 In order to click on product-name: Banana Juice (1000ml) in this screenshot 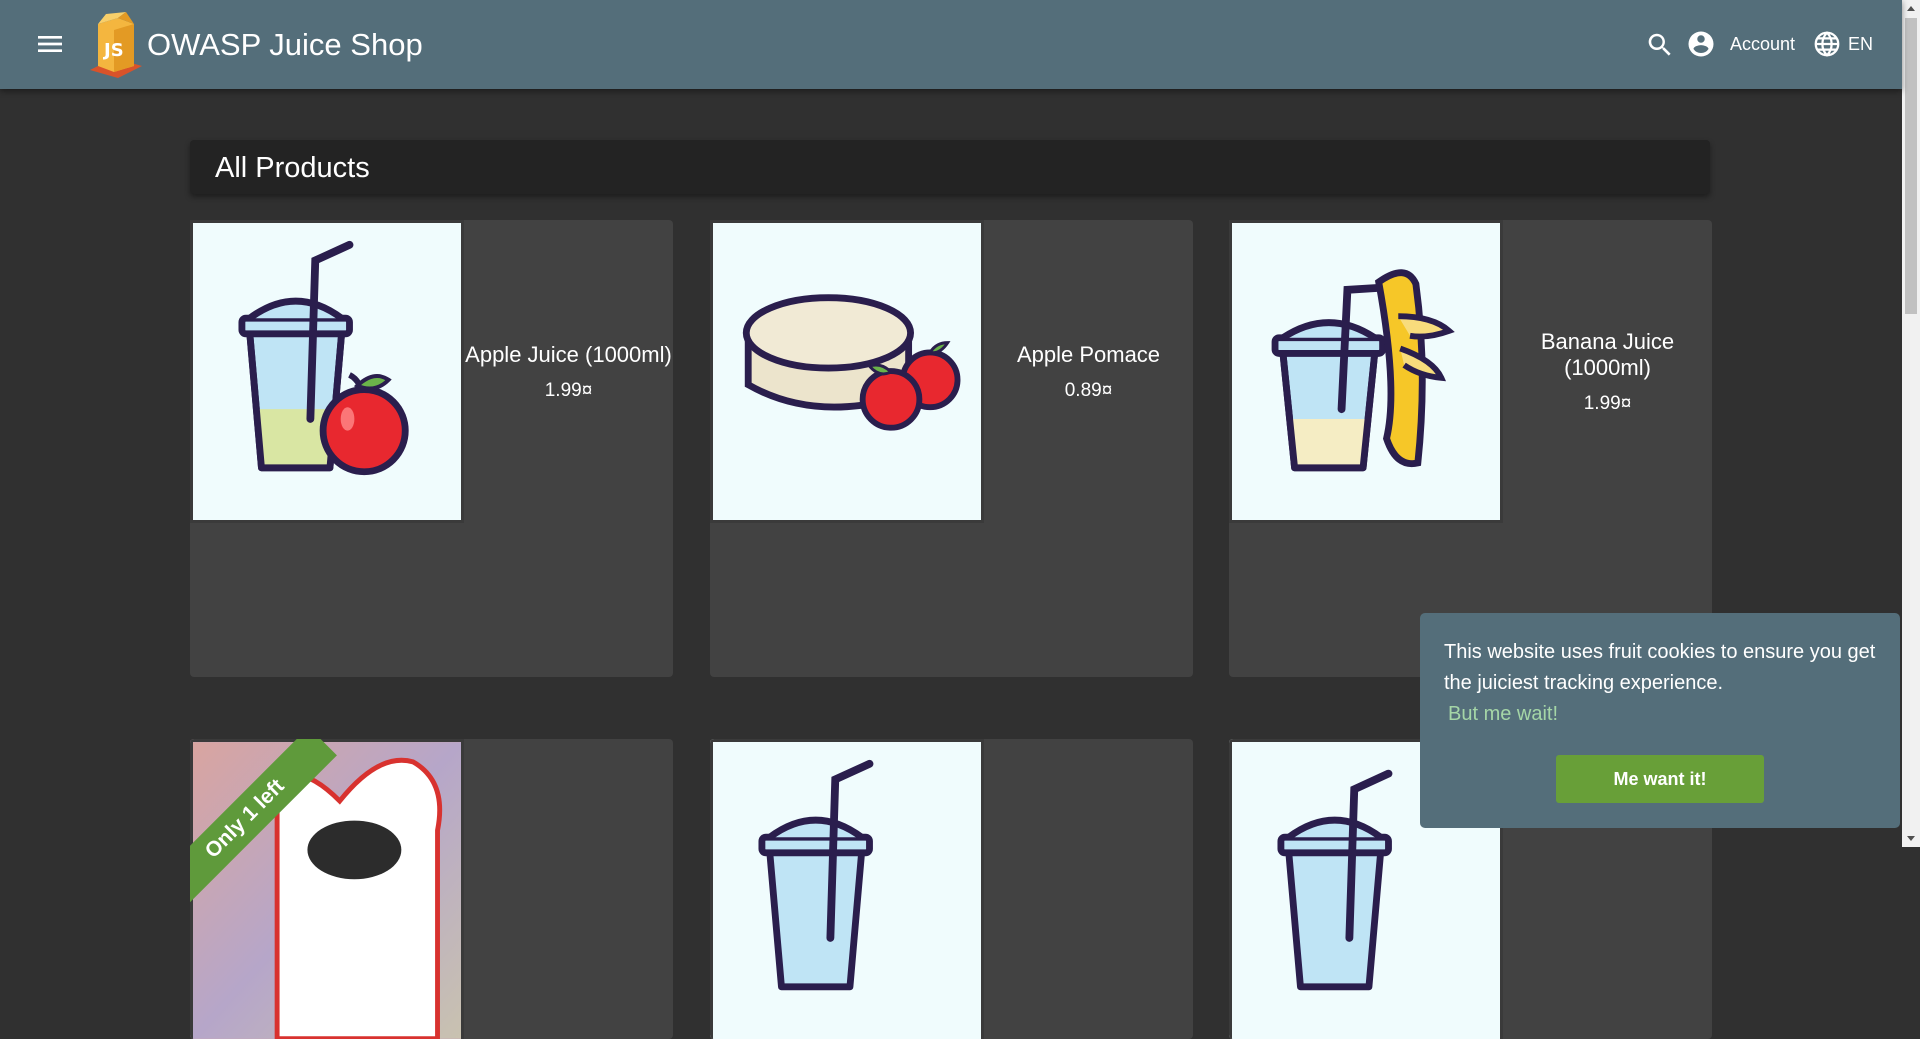, I will do `click(1607, 354)`.